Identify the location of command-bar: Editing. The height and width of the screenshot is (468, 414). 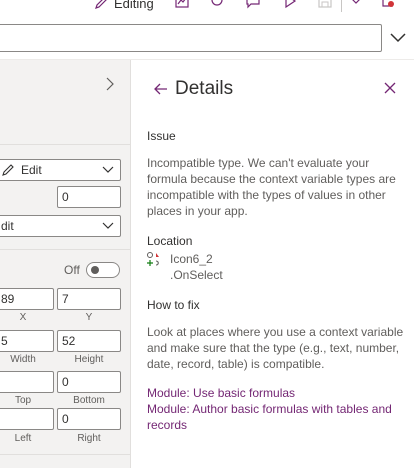
(207, 7).